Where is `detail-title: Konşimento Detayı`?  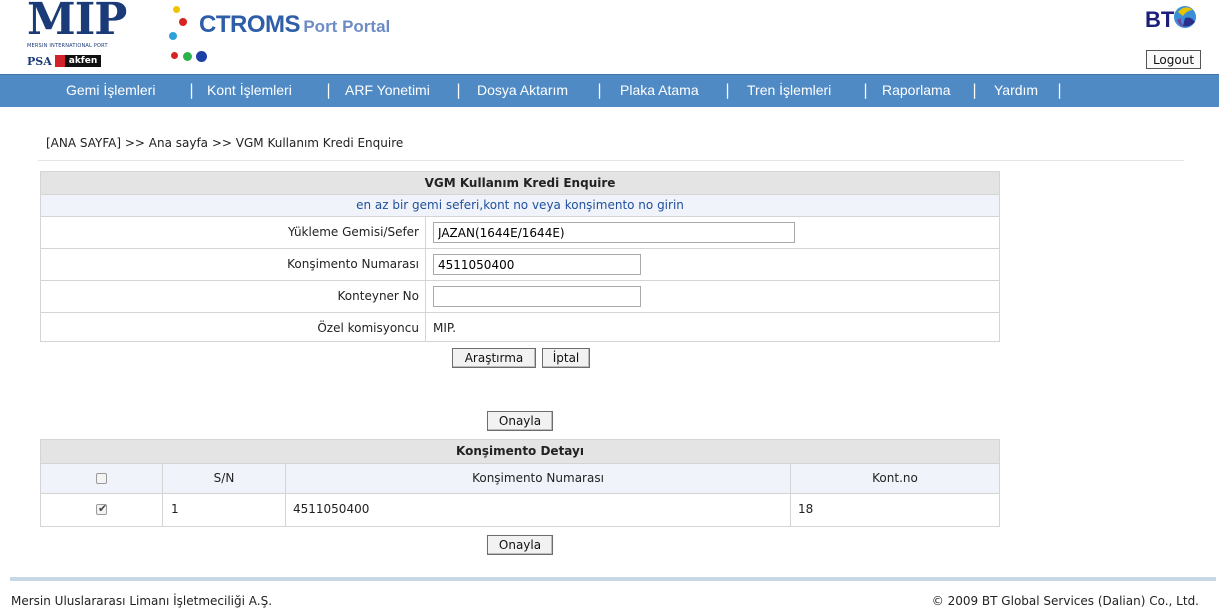 detail-title: Konşimento Detayı is located at coordinates (520, 451).